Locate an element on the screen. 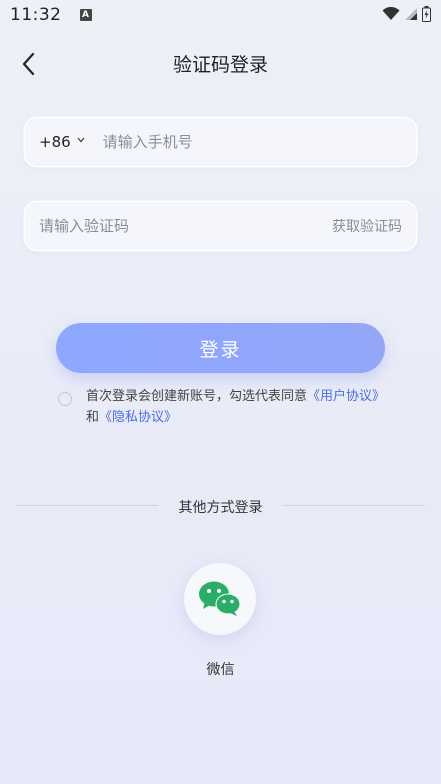  agreement-text: 首次登录会创建新账号，勾选代表同意《用户协议》和《隐私协议》 is located at coordinates (241, 407).